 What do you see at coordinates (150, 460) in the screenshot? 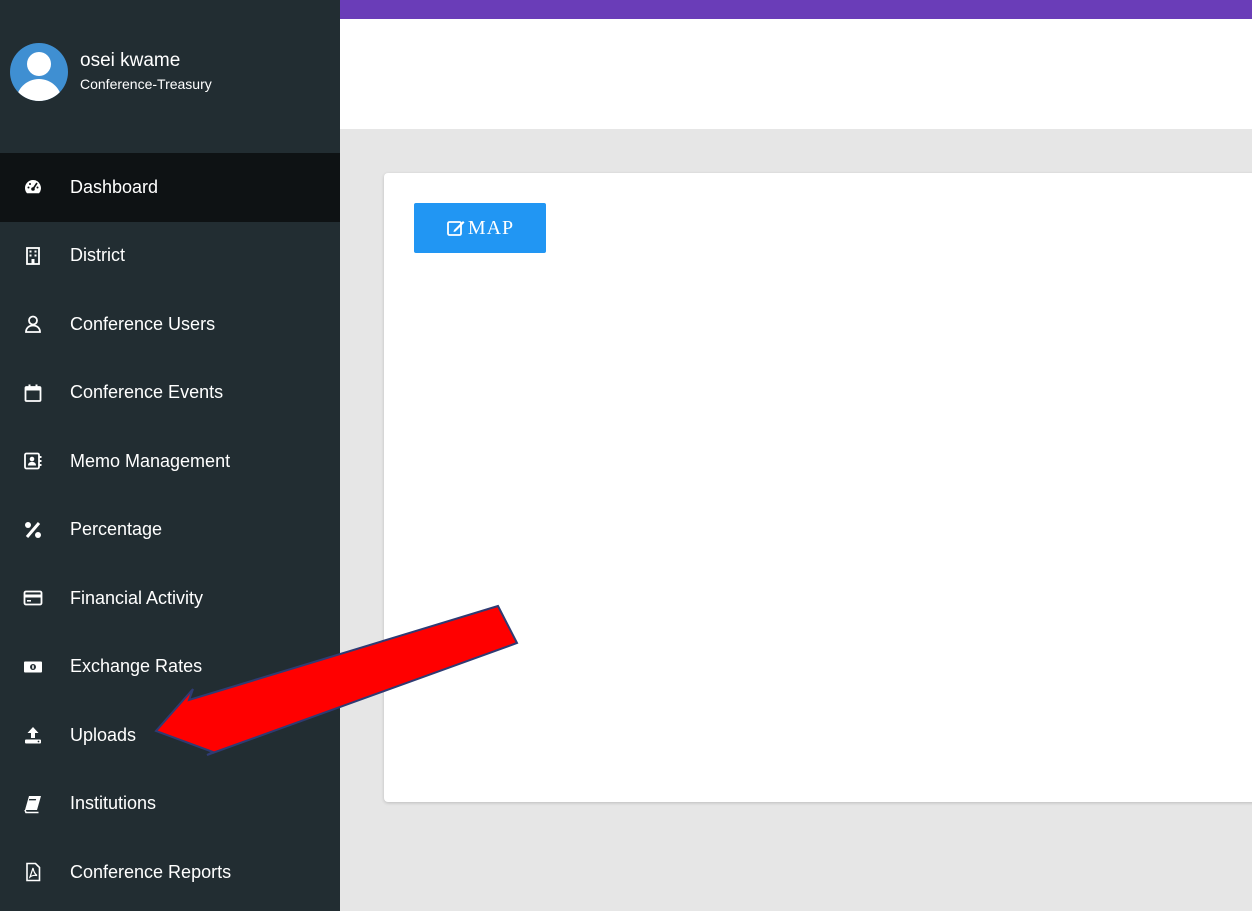
I see `sidebar-item-label: Memo Management` at bounding box center [150, 460].